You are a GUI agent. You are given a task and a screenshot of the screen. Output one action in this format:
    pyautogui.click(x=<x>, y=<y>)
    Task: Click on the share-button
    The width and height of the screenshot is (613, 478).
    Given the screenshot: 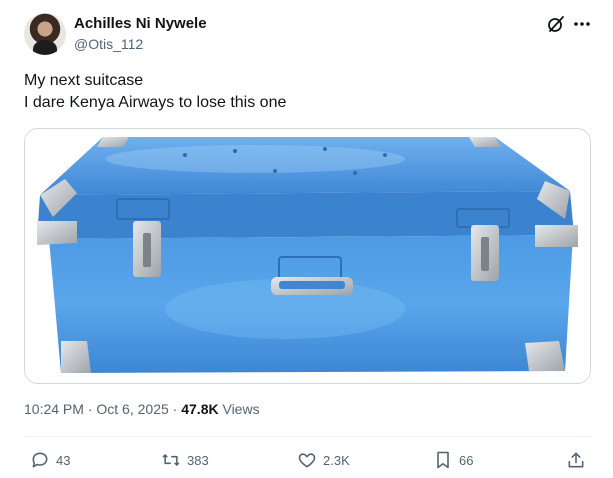 What is the action you would take?
    pyautogui.click(x=579, y=460)
    